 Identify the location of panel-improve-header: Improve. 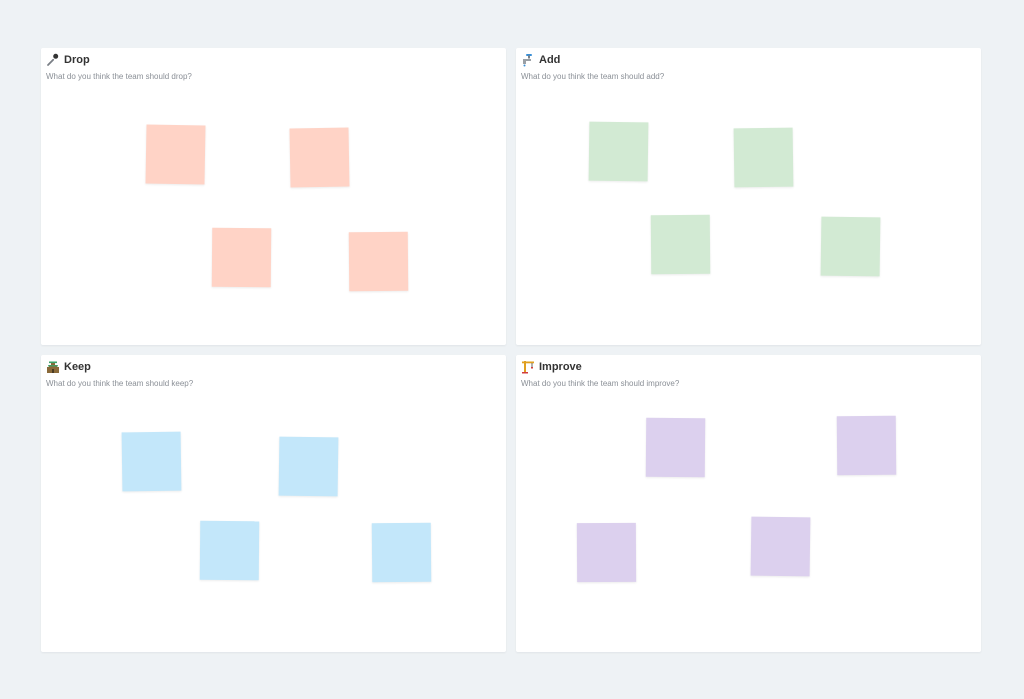
(551, 367).